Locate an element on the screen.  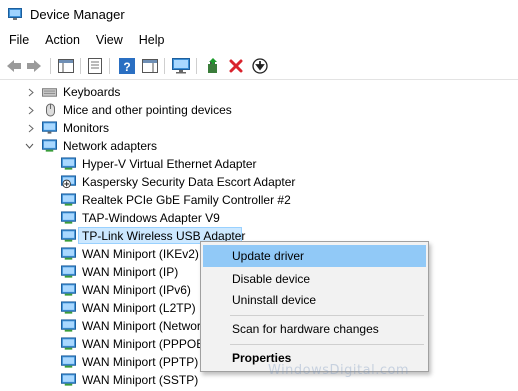
keyboard-icon is located at coordinates (49, 92).